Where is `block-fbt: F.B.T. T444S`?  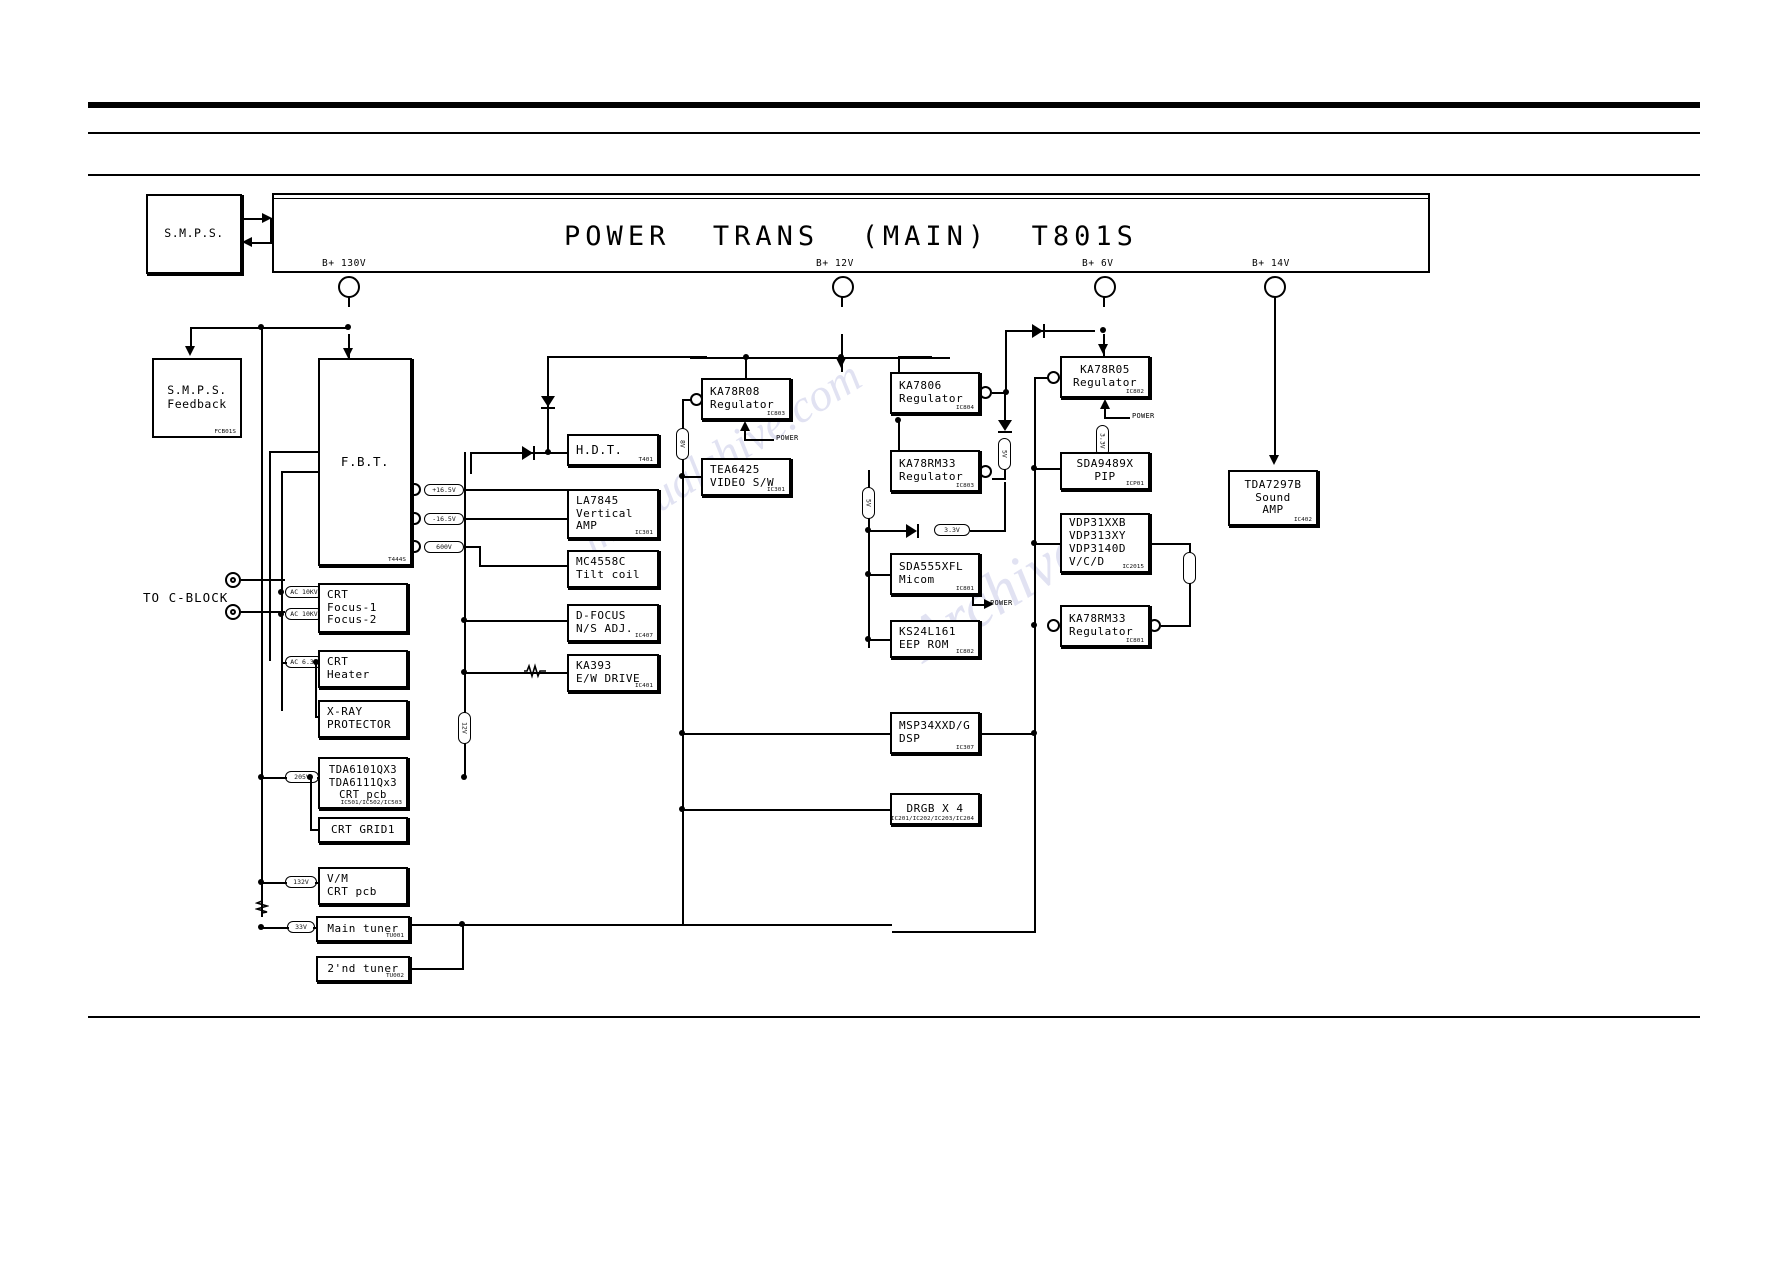
block-fbt: F.B.T. T444S is located at coordinates (365, 462).